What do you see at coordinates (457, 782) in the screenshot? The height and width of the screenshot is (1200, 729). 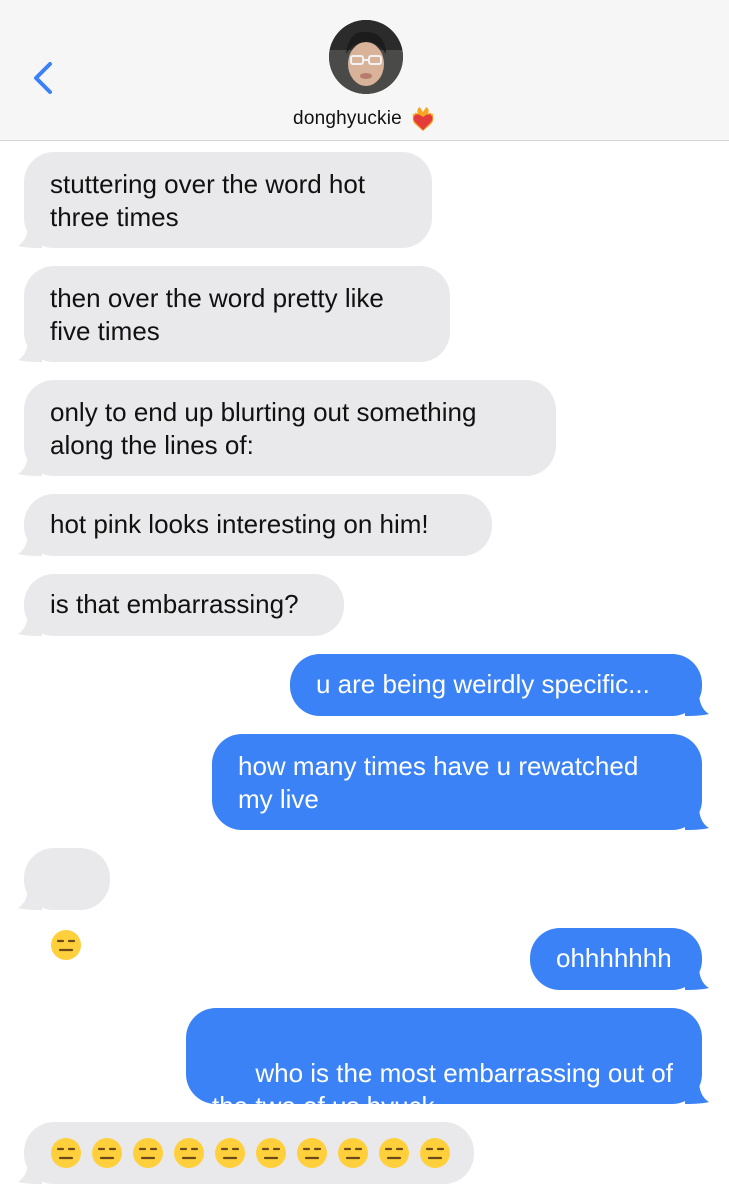 I see `outgoing-bubble: how many times have u rewatched my live` at bounding box center [457, 782].